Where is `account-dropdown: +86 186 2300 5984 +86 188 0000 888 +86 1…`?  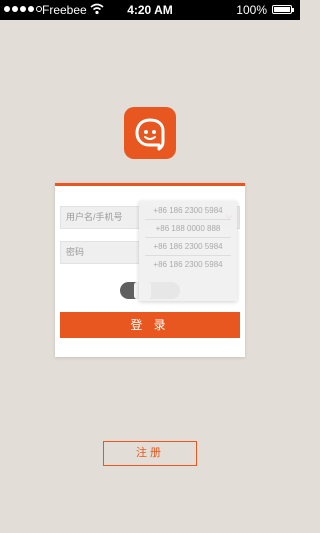
account-dropdown: +86 186 2300 5984 +86 188 0000 888 +86 1… is located at coordinates (188, 251).